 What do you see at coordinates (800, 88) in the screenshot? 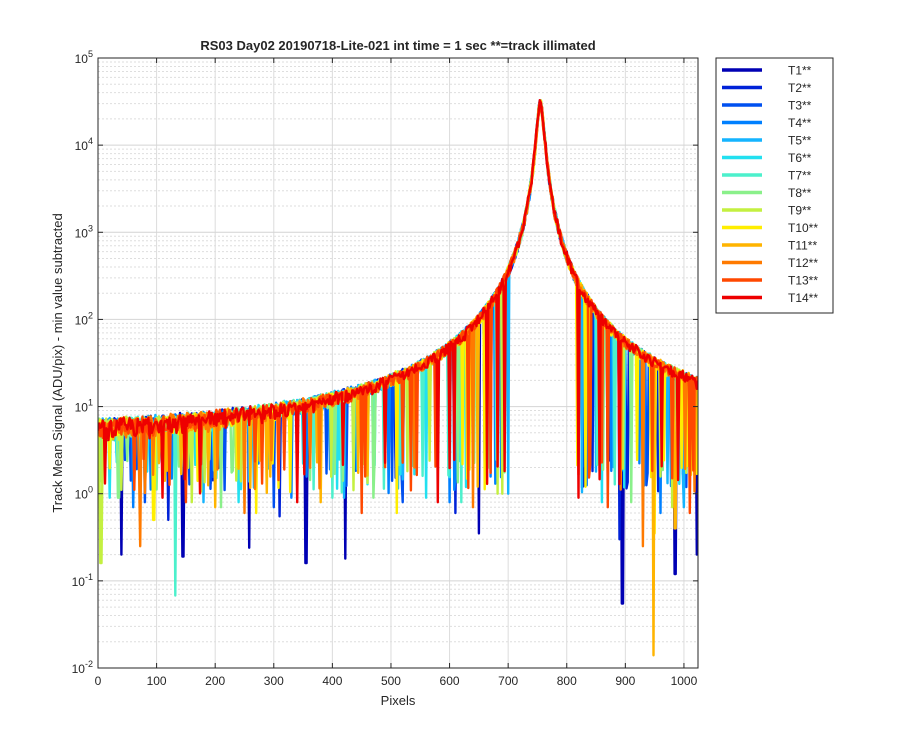
I see `legend-label: T2**` at bounding box center [800, 88].